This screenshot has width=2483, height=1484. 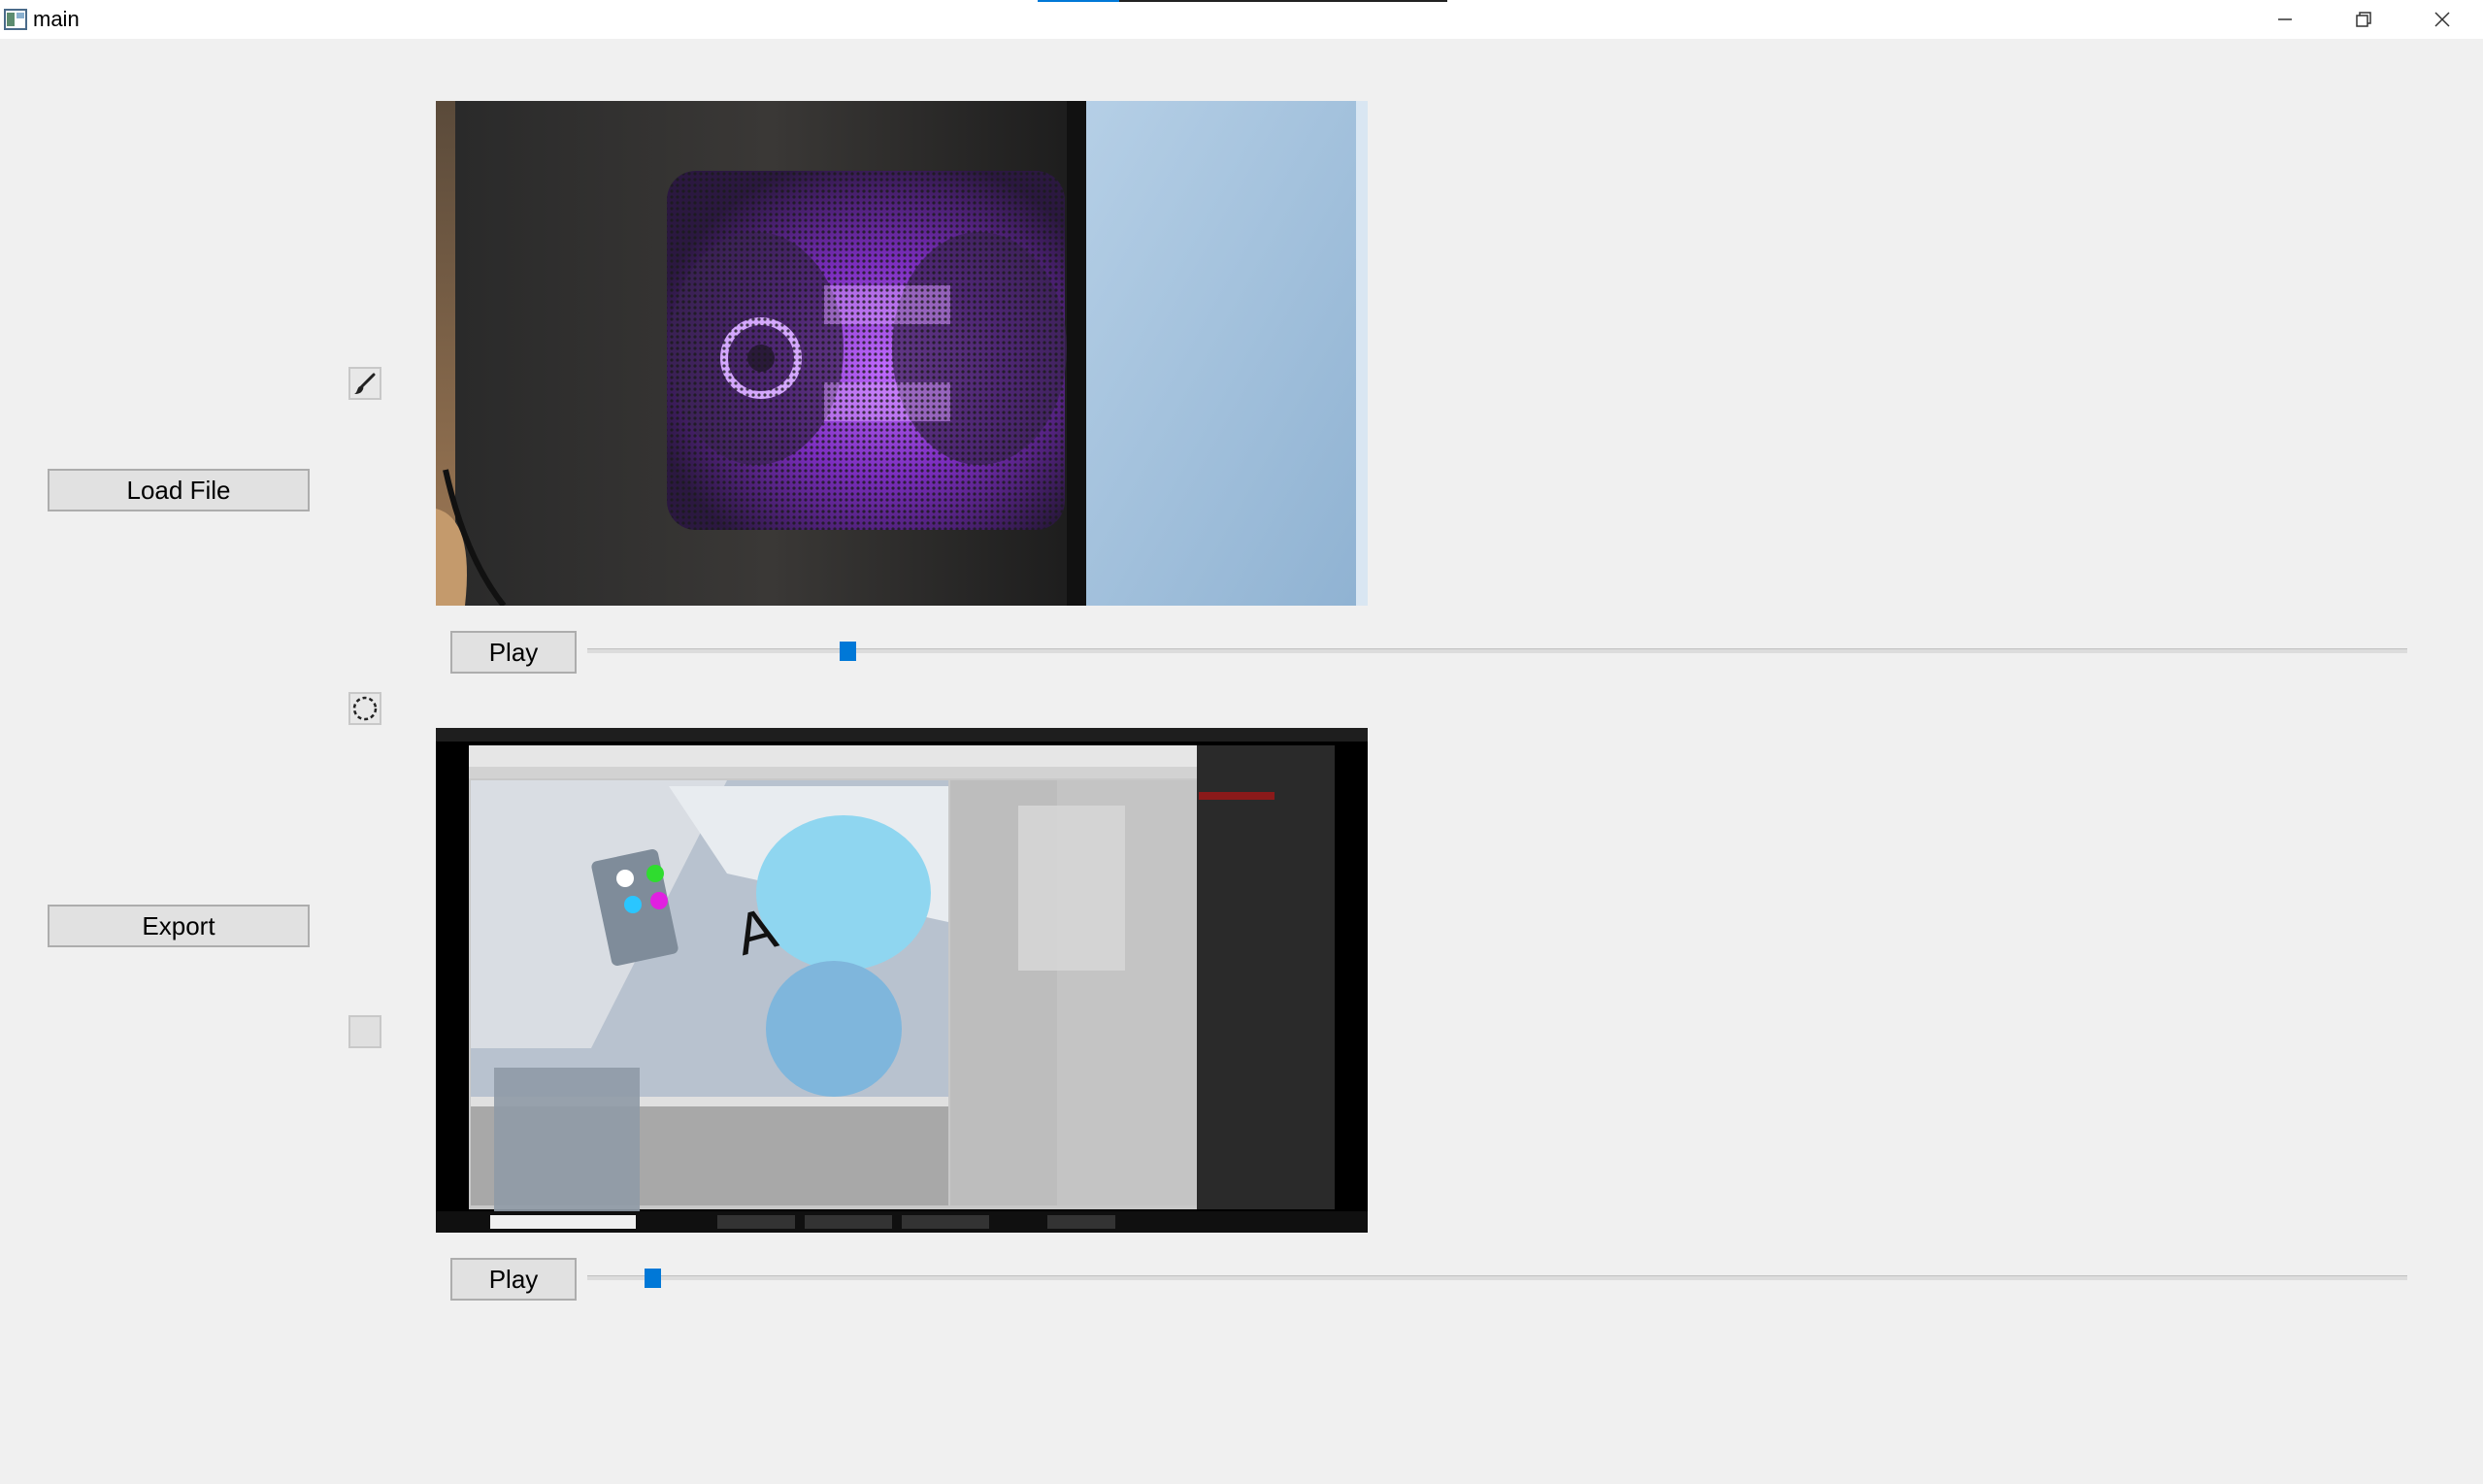 I want to click on restore-icon, so click(x=2363, y=19).